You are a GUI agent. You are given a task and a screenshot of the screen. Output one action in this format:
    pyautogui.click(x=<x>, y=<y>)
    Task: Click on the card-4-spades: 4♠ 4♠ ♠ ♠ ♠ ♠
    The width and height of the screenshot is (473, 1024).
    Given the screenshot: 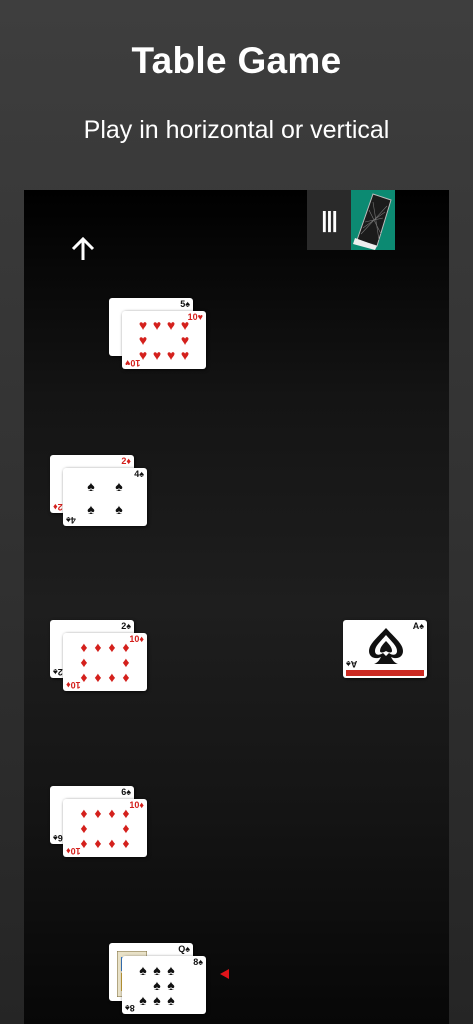 What is the action you would take?
    pyautogui.click(x=105, y=497)
    